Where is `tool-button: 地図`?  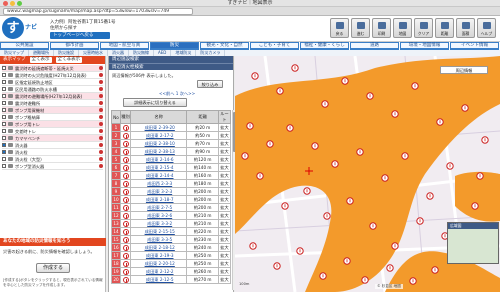
tool-button: 地図 is located at coordinates (402, 28).